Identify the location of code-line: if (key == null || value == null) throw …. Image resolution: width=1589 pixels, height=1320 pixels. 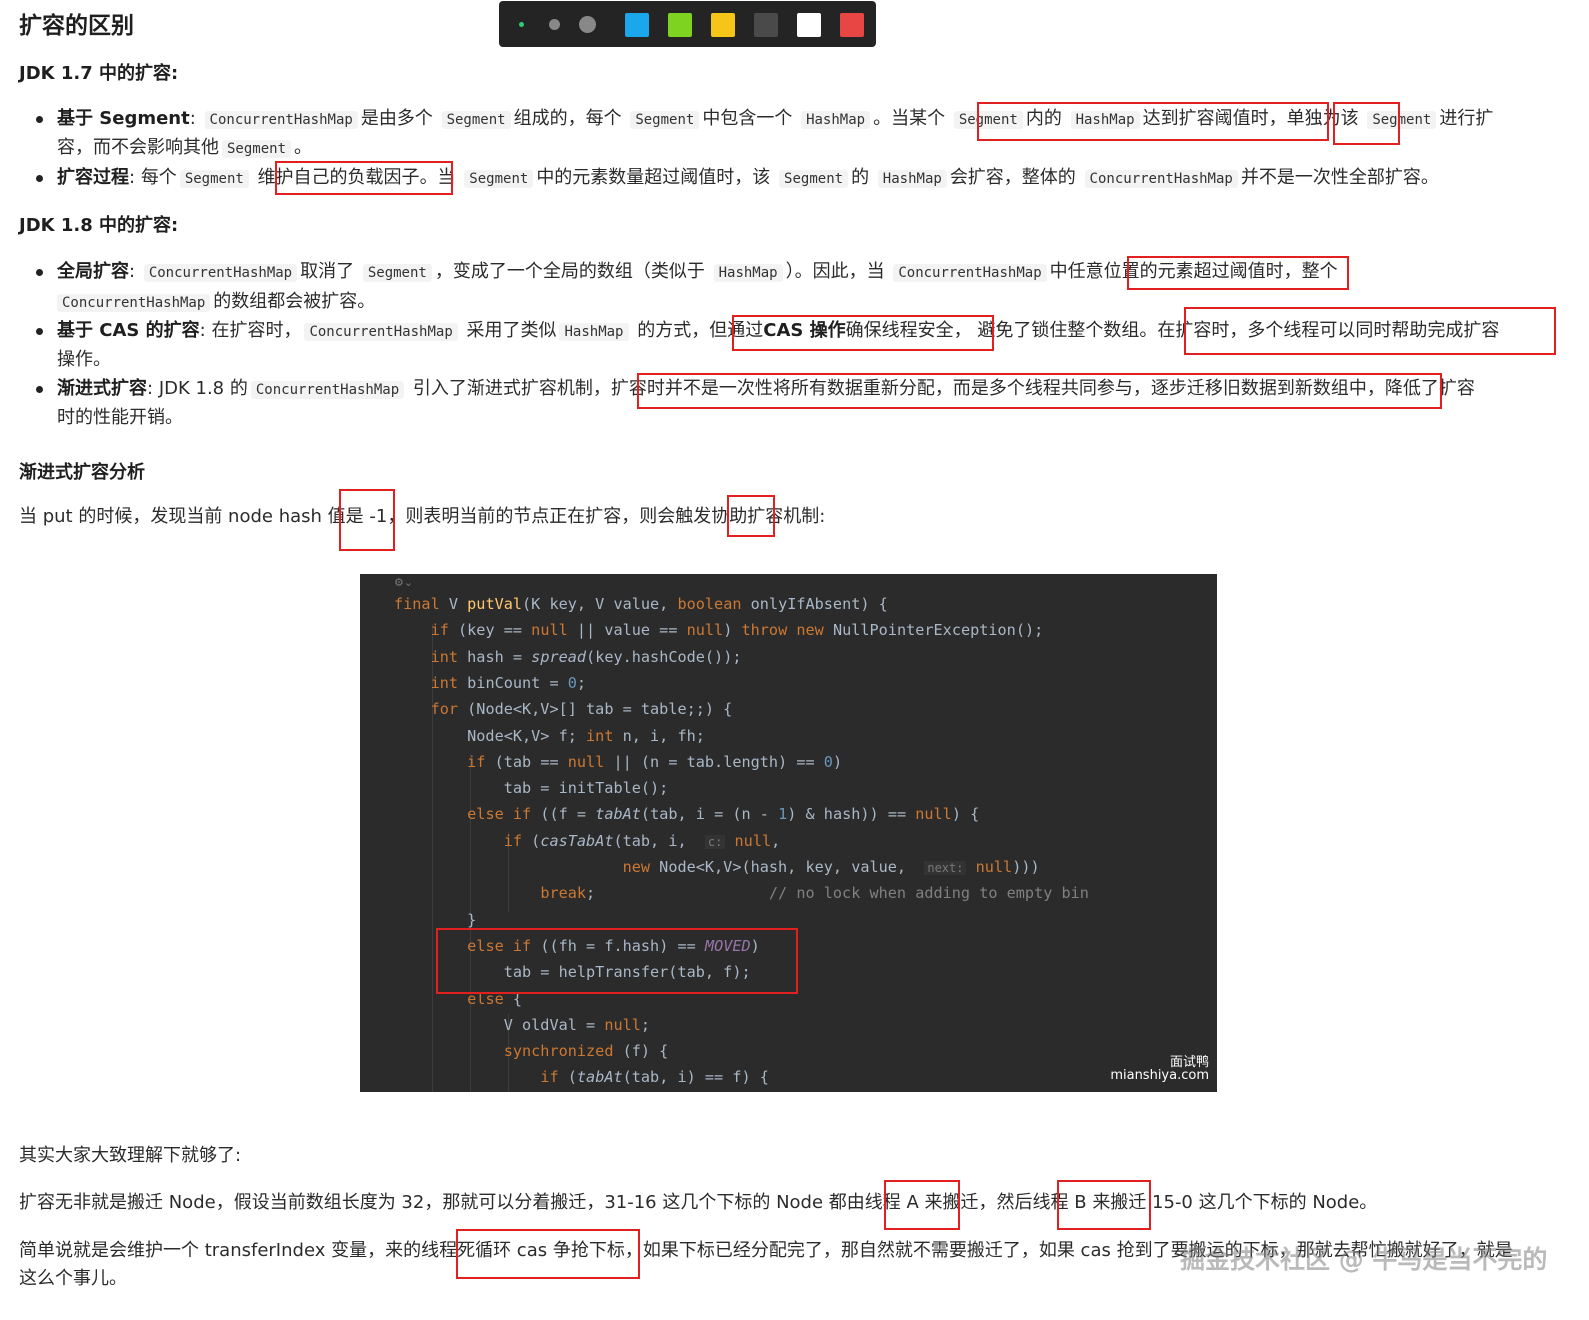
(737, 630).